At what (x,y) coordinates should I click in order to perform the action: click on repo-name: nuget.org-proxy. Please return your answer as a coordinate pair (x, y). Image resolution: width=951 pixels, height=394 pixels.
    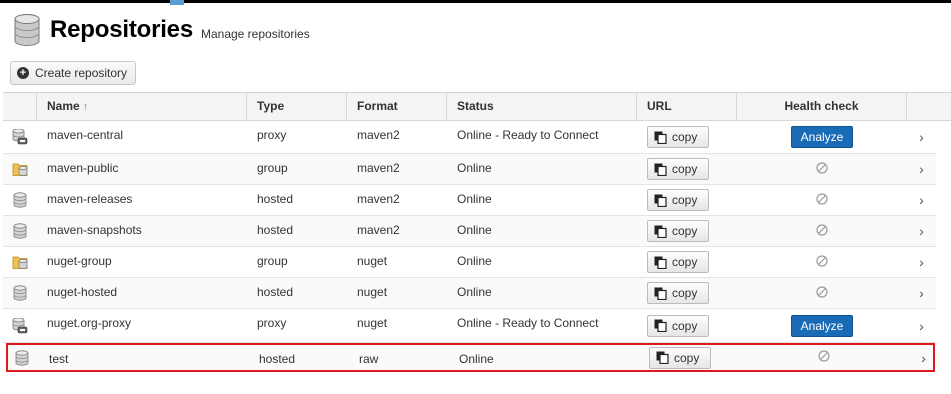
    Looking at the image, I should click on (89, 323).